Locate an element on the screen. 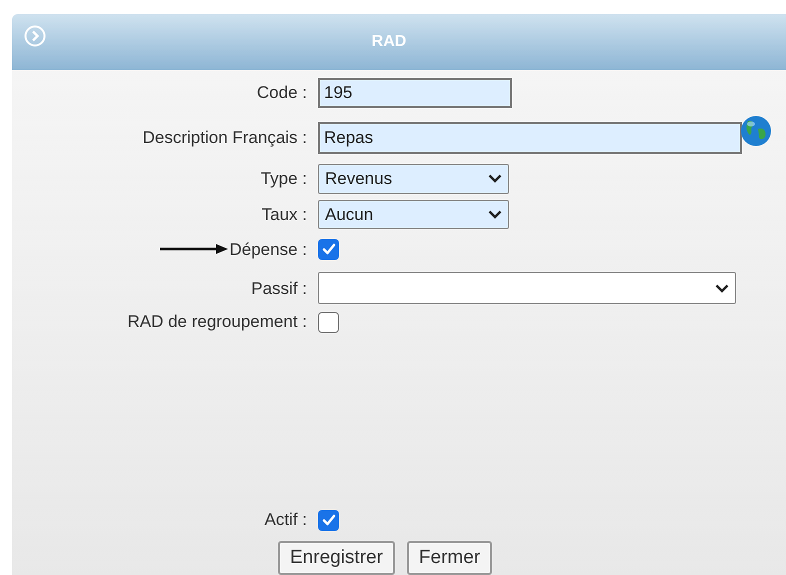 This screenshot has width=786, height=575. dialog-button: Enregistrer is located at coordinates (336, 558).